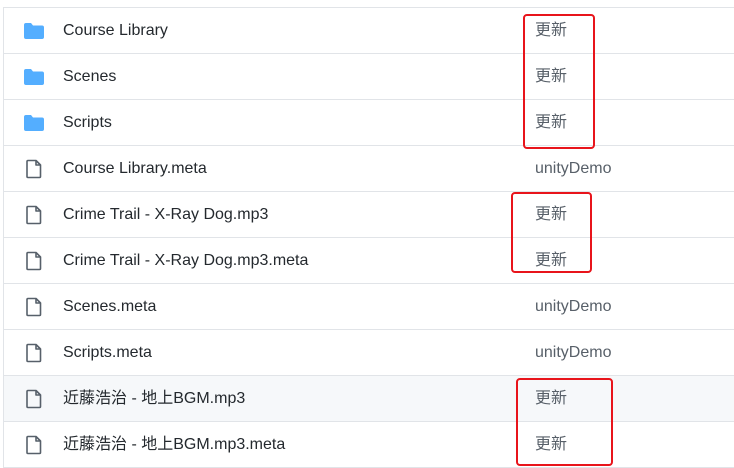 Image resolution: width=734 pixels, height=468 pixels. I want to click on file-row-crime-trail-mp3: Crime Trail - X-Ray Dog.mp3 更新, so click(369, 215).